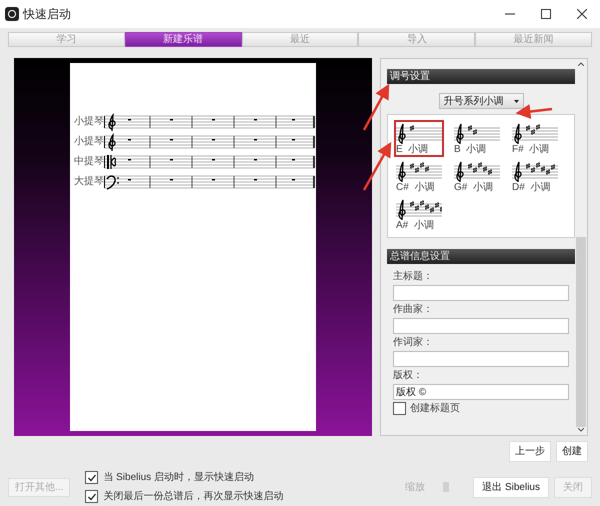  I want to click on scroll-up-icon, so click(581, 64).